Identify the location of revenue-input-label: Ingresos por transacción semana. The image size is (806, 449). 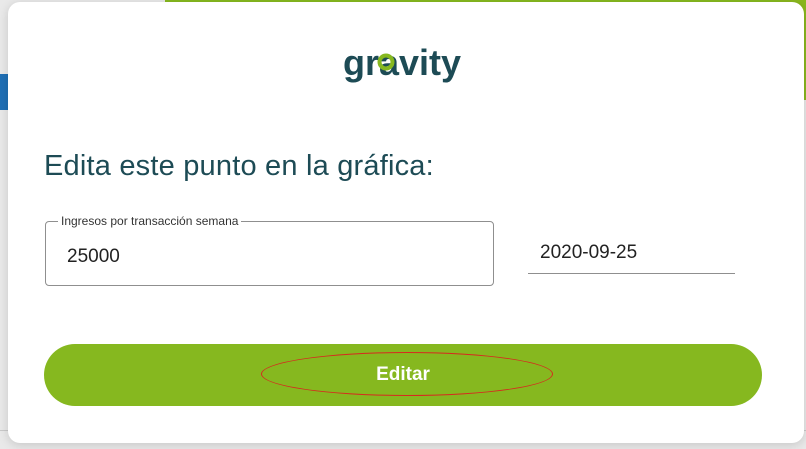
(150, 221).